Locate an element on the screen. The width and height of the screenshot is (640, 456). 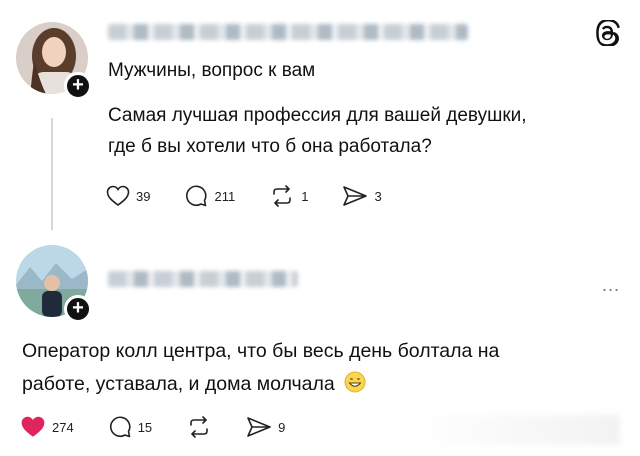
post-subtitle: Мужчины, вопрос к вам is located at coordinates (212, 70).